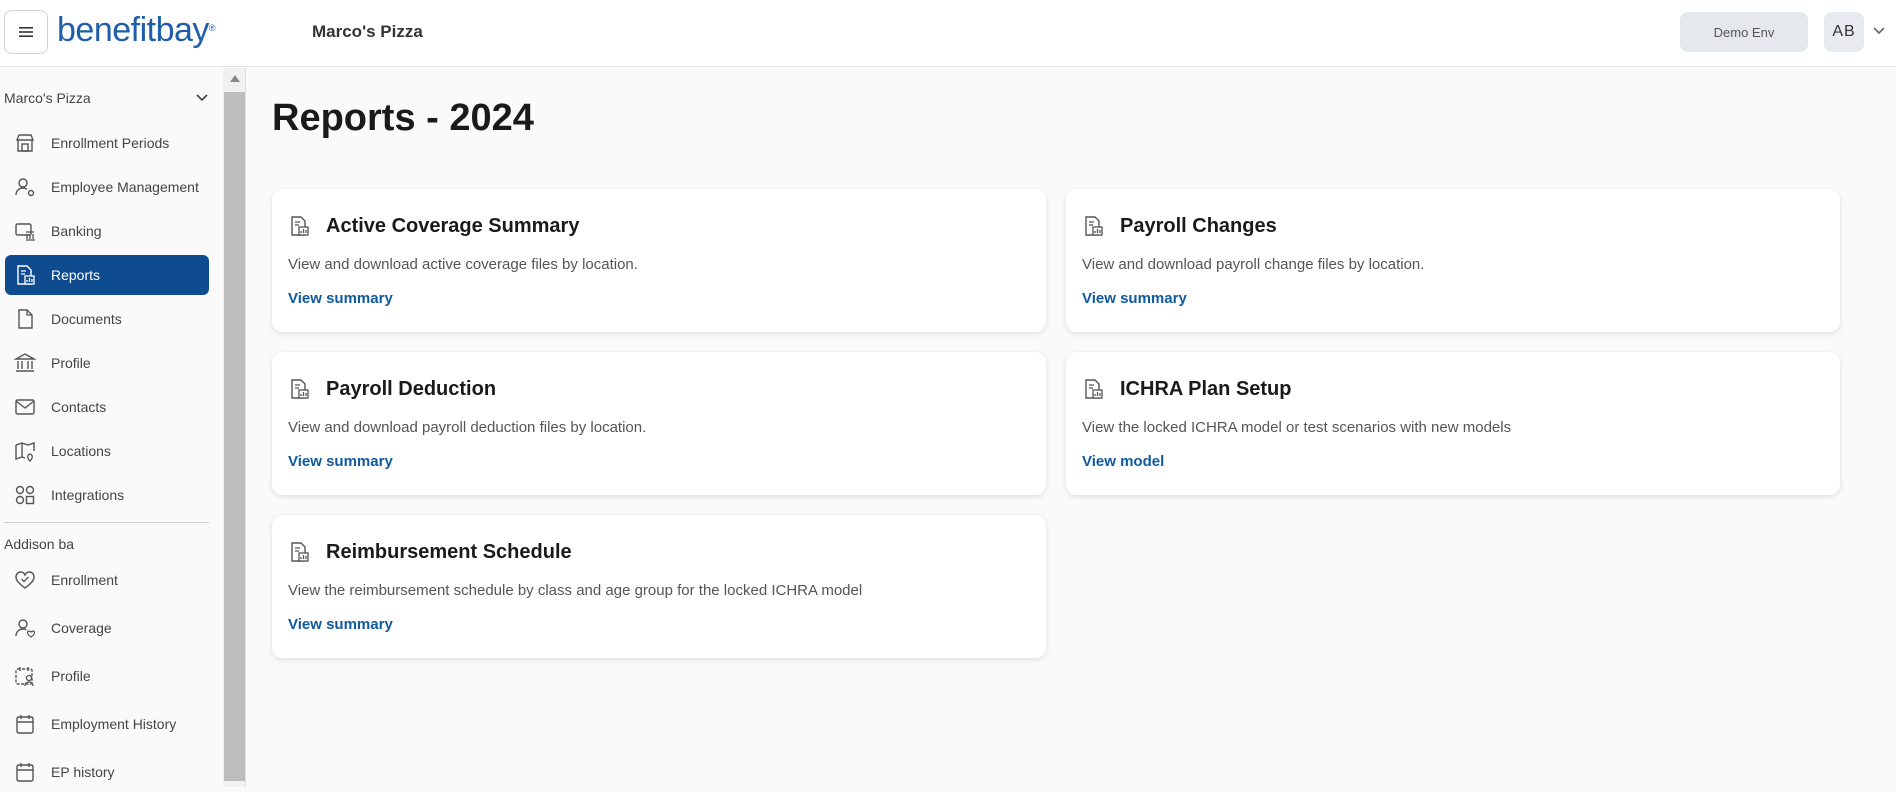 The width and height of the screenshot is (1896, 792). What do you see at coordinates (25, 451) in the screenshot?
I see `map-pin-icon` at bounding box center [25, 451].